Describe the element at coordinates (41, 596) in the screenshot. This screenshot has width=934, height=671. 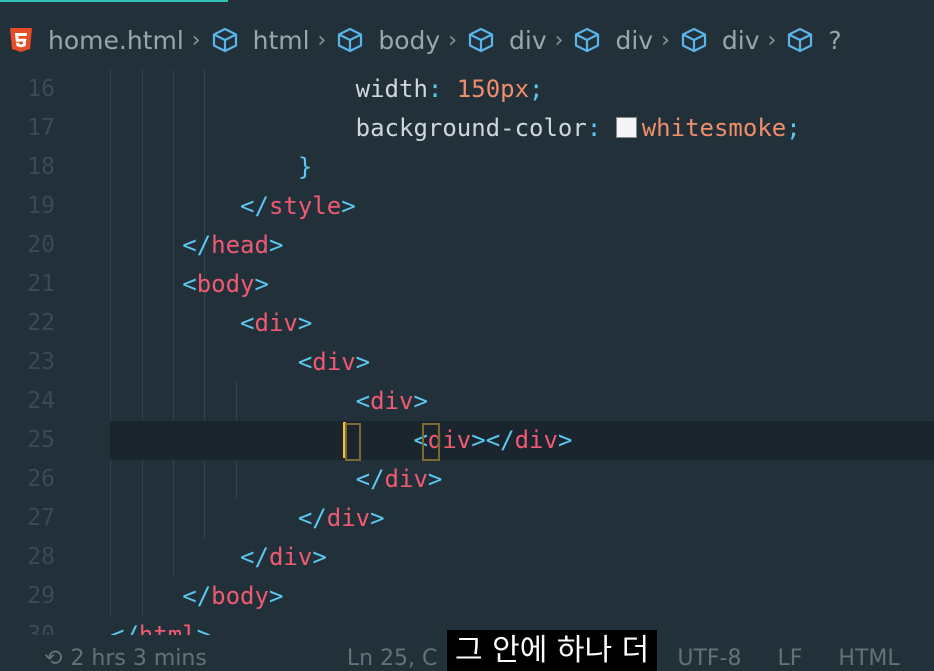
I see `line-number: 29` at that location.